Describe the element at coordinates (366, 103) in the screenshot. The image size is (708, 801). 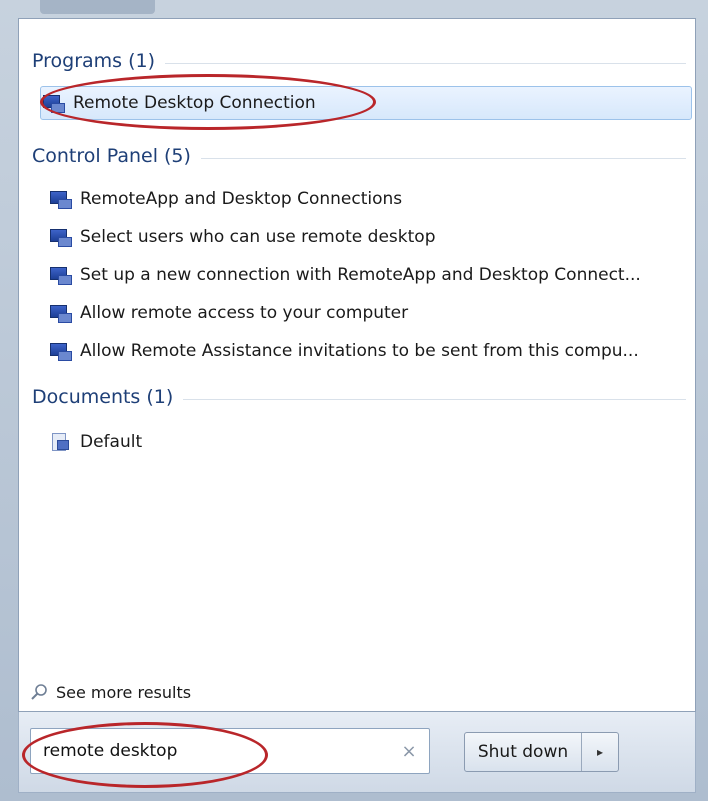
I see `result-remote-desktop-connection: Remote Desktop Connection` at that location.